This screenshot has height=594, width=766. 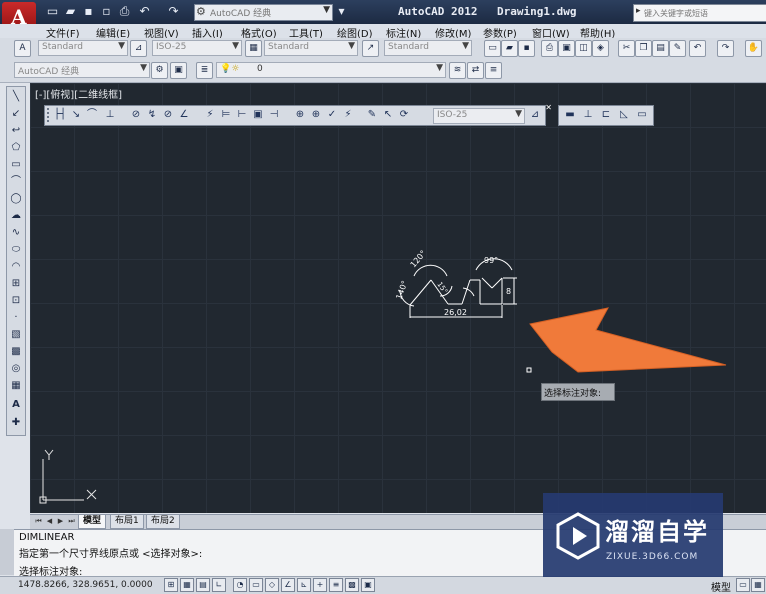 I want to click on quick-view-layouts-icon: ▭, so click(x=743, y=585).